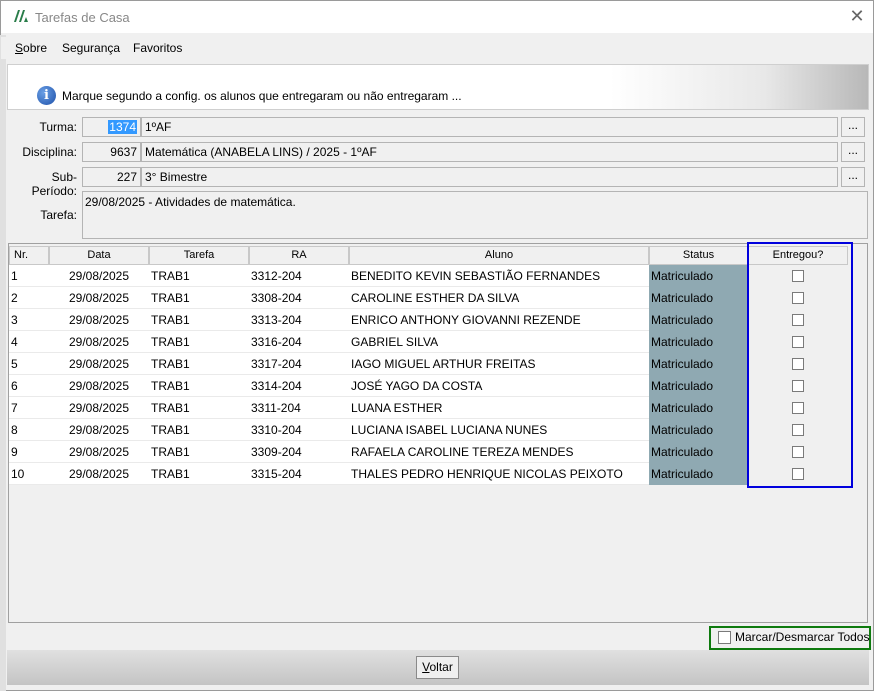 Image resolution: width=874 pixels, height=691 pixels. What do you see at coordinates (800, 365) in the screenshot?
I see `entregou-highlight-box` at bounding box center [800, 365].